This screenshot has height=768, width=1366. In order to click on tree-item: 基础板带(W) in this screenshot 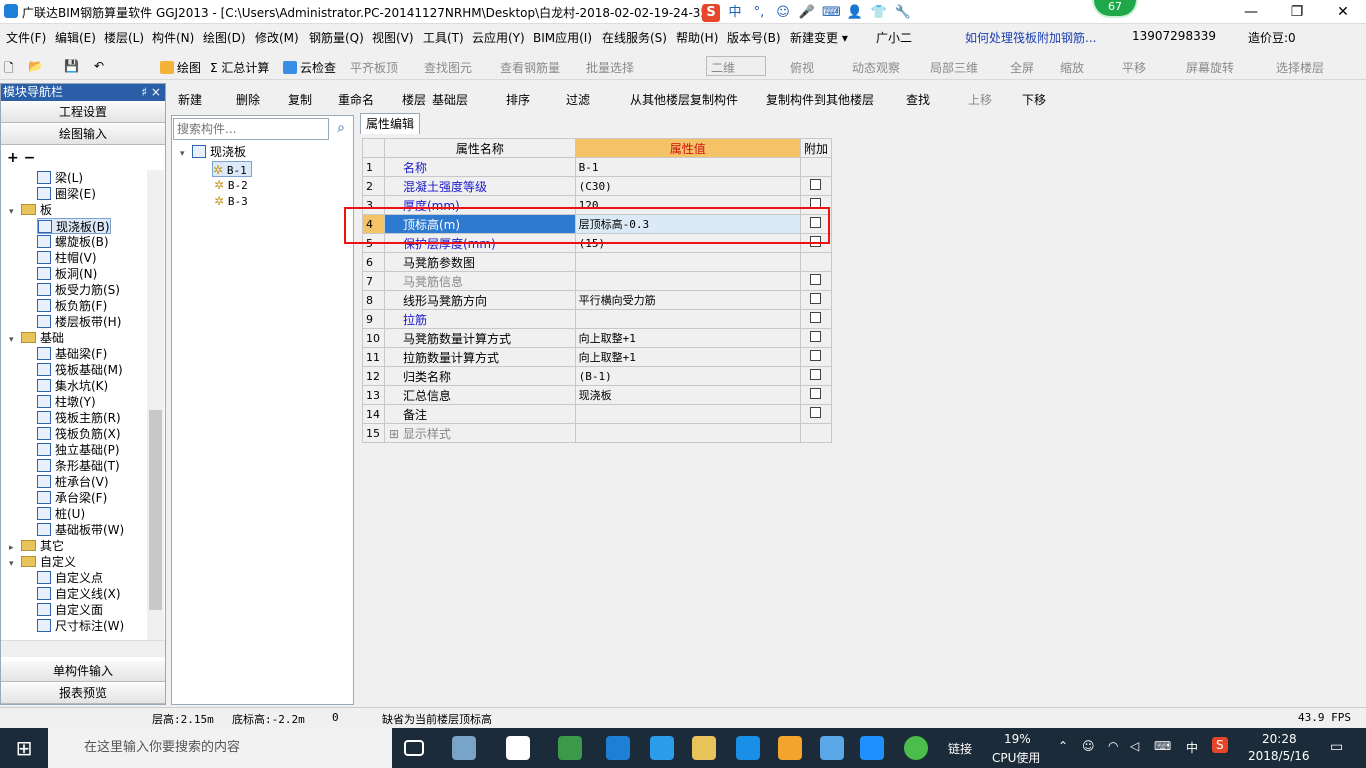, I will do `click(80, 530)`.